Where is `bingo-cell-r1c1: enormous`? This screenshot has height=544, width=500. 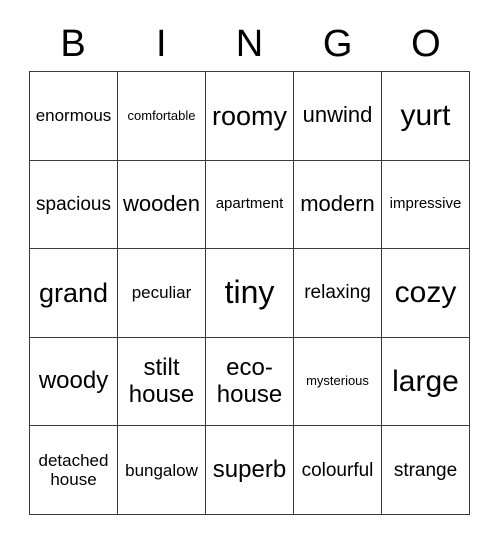 bingo-cell-r1c1: enormous is located at coordinates (74, 116).